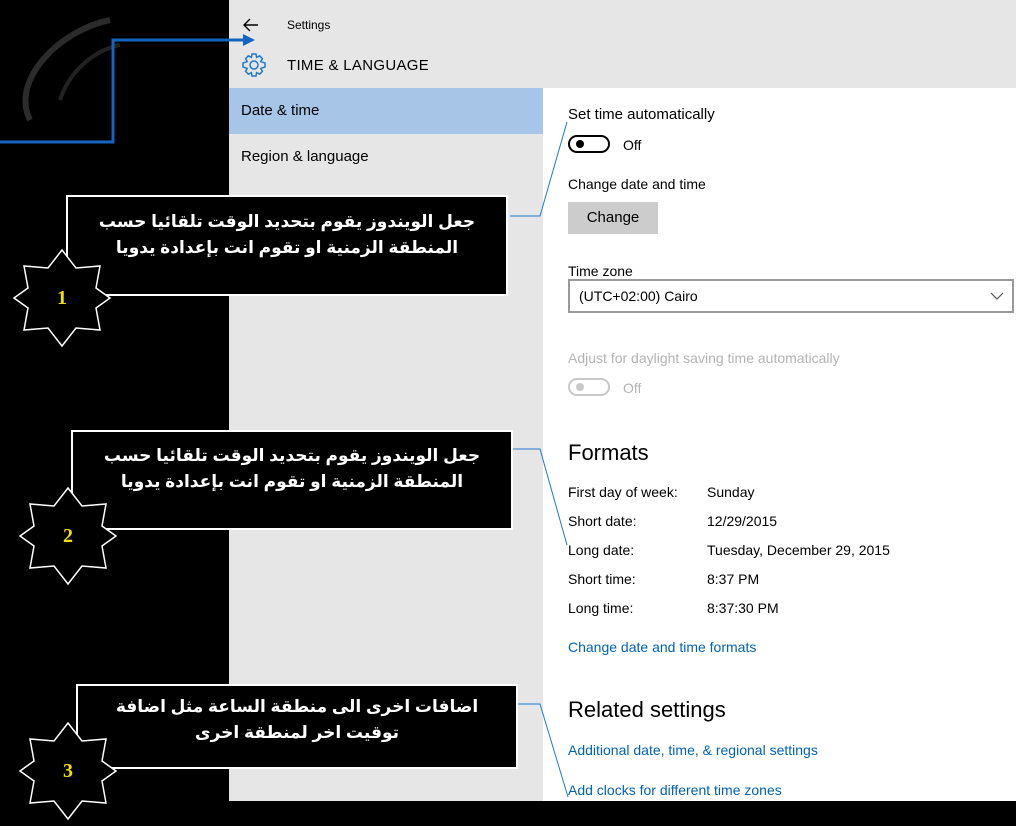 The height and width of the screenshot is (826, 1016). Describe the element at coordinates (386, 111) in the screenshot. I see `sidebar-item-date-time: Date & time` at that location.